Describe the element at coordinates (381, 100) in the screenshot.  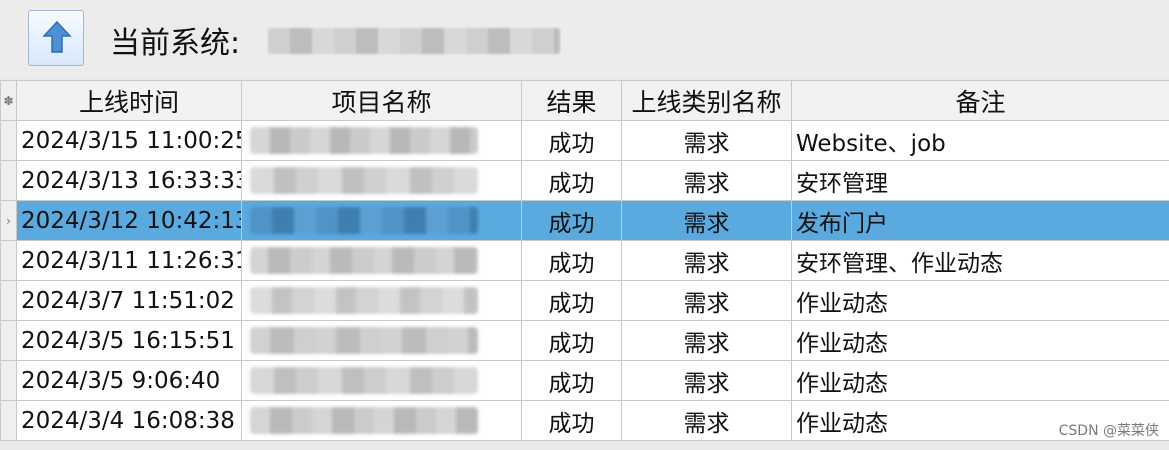
I see `column-header-project: 项目名称` at that location.